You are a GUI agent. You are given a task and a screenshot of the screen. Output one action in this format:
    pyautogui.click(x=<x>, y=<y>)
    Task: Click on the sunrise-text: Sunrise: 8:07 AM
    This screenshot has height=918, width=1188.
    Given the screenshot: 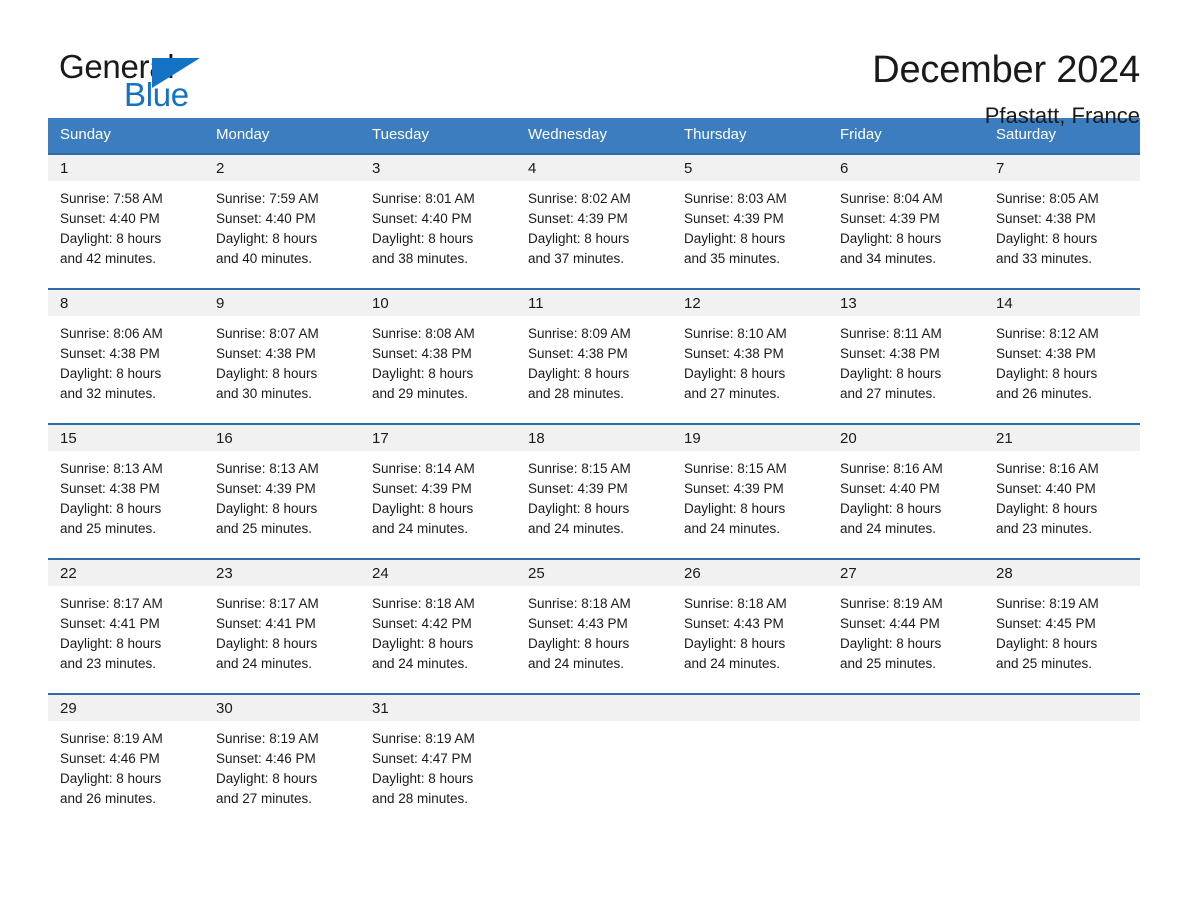 What is the action you would take?
    pyautogui.click(x=267, y=333)
    